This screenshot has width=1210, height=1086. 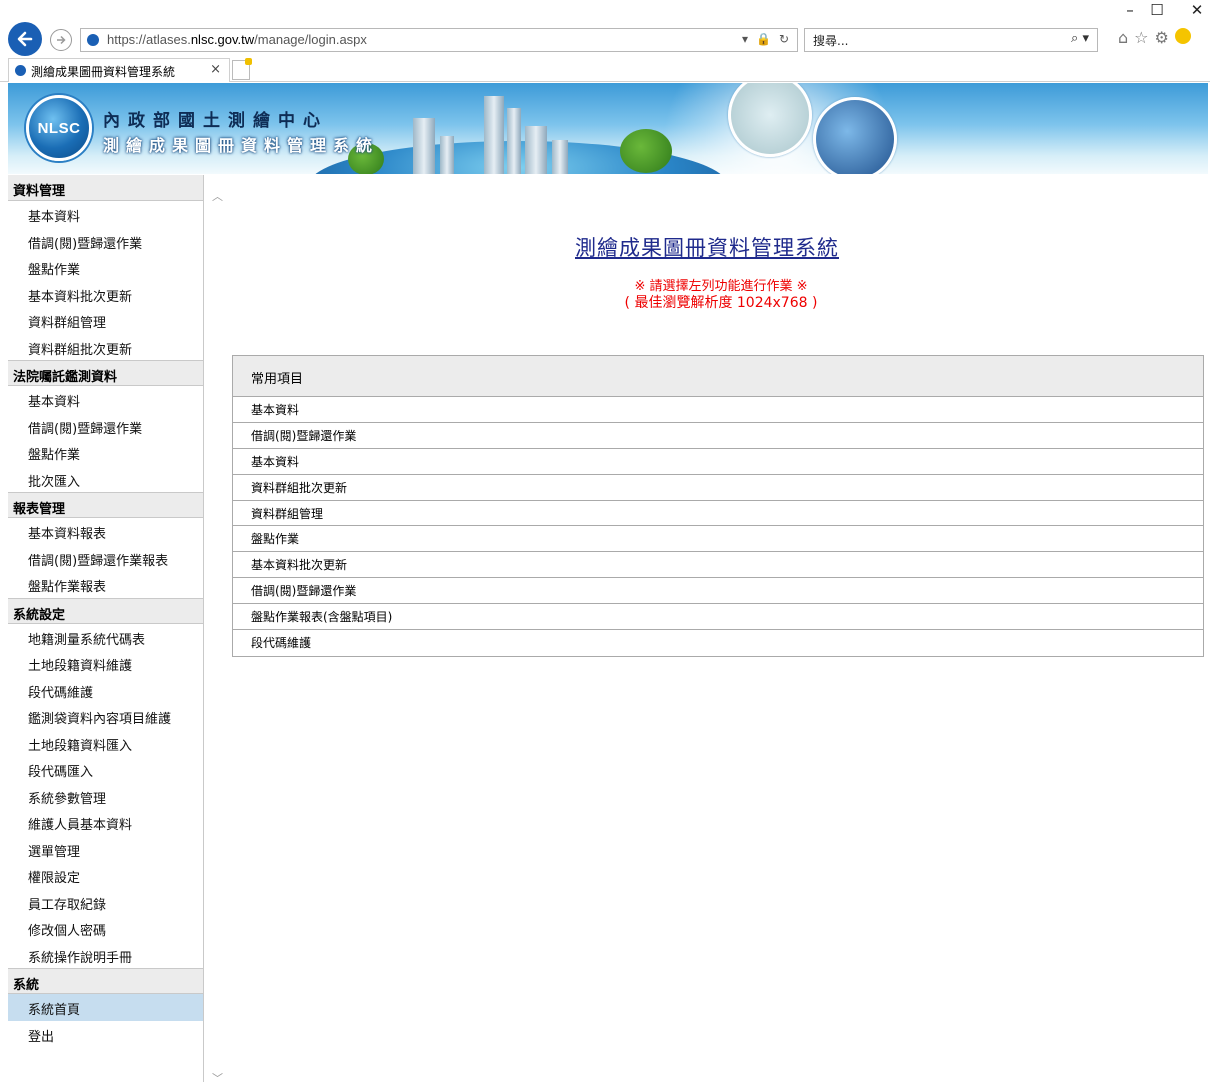 What do you see at coordinates (241, 145) in the screenshot?
I see `banner-system-name: 測繪成果圖冊資料管理系統` at bounding box center [241, 145].